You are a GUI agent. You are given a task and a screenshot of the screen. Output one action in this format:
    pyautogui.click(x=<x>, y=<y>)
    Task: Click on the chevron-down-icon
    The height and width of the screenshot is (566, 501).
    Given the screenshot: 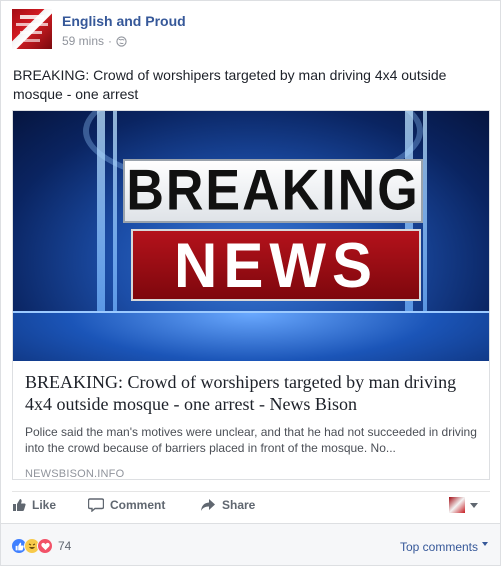 What is the action you would take?
    pyautogui.click(x=474, y=505)
    